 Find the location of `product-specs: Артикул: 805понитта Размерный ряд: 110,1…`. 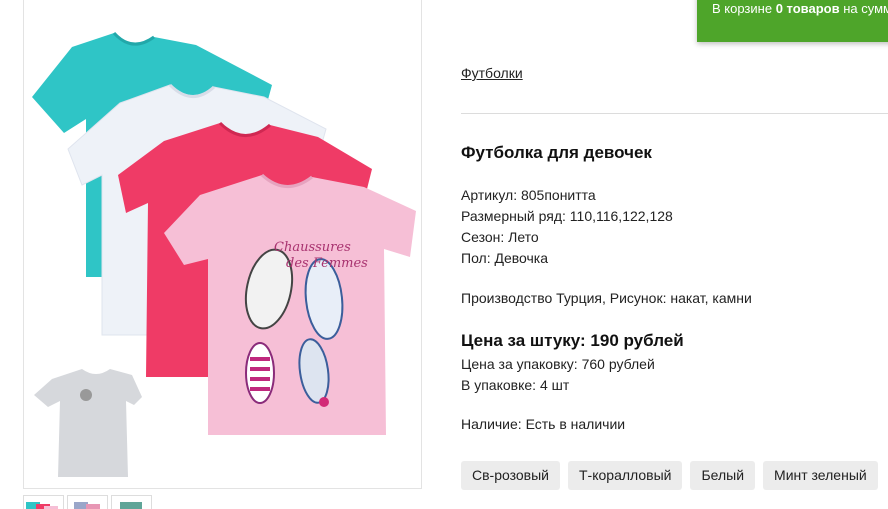

product-specs: Артикул: 805понитта Размерный ряд: 110,1… is located at coordinates (567, 227).